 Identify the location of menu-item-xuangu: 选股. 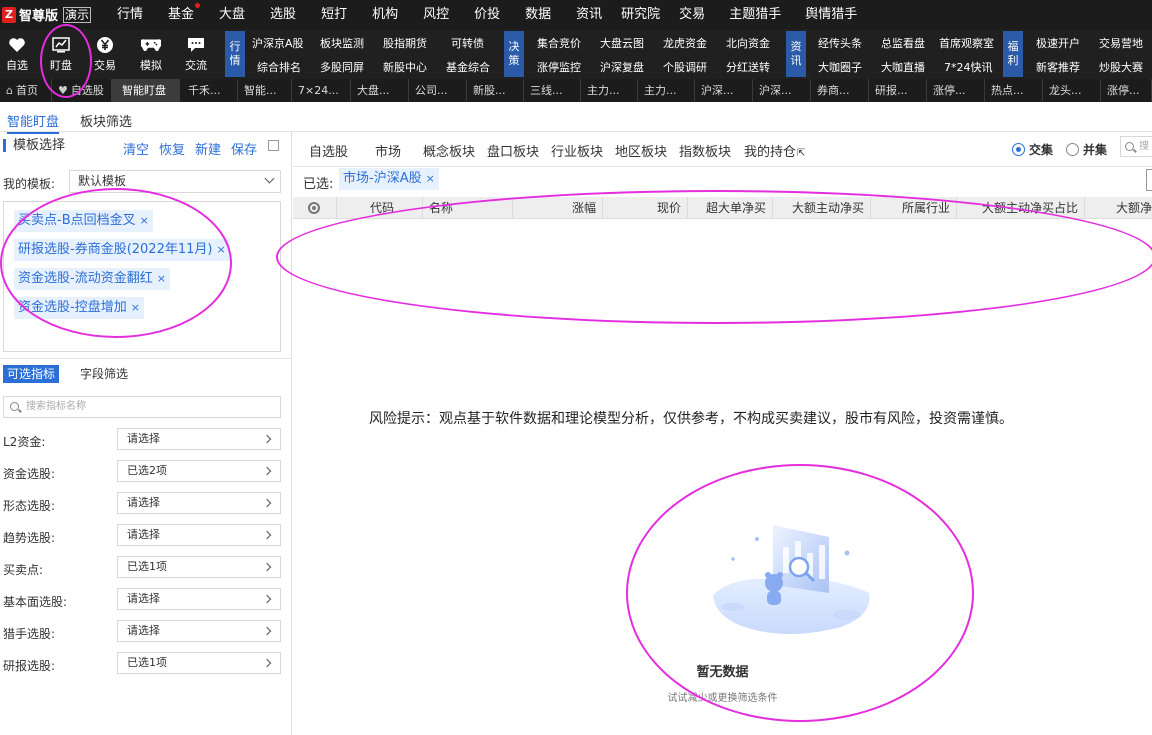
(283, 14).